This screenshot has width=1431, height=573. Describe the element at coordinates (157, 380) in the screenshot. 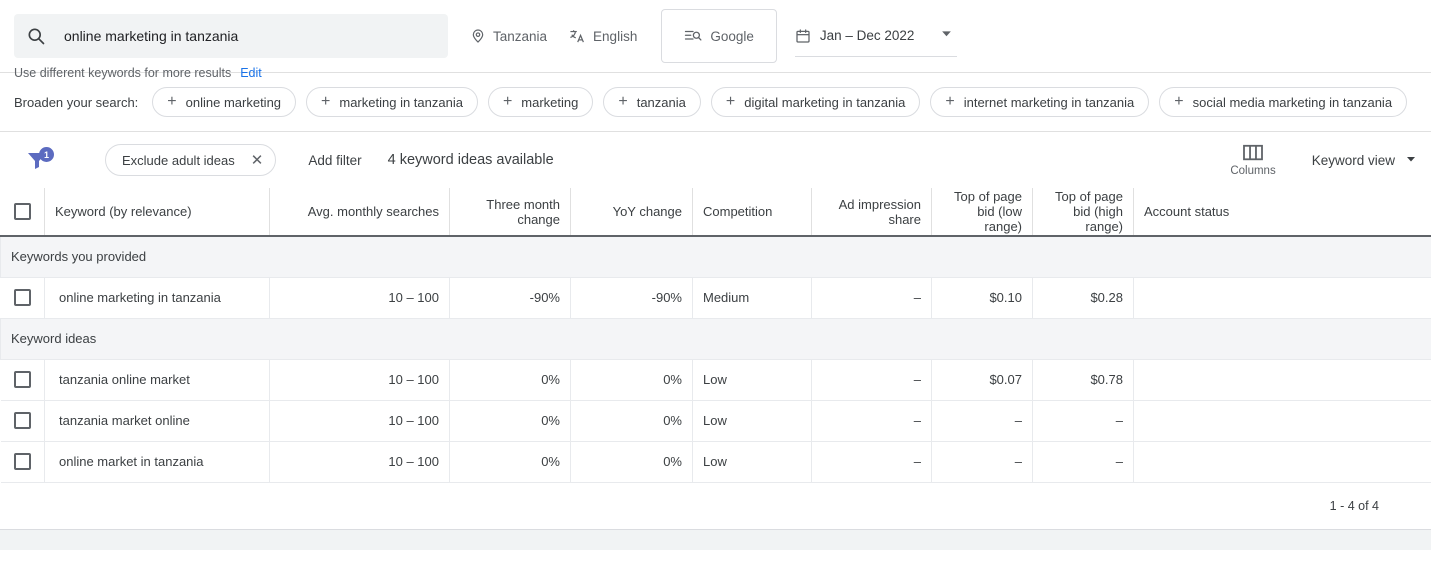

I see `cell-keyword: tanzania online market` at that location.